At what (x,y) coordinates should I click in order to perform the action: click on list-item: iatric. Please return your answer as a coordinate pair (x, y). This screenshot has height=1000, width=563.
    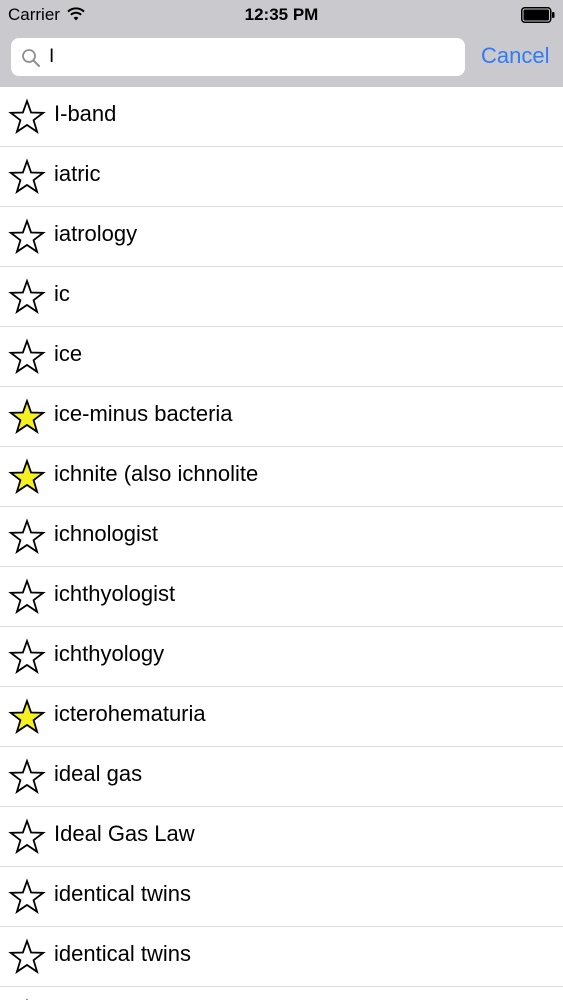
    Looking at the image, I should click on (281, 177).